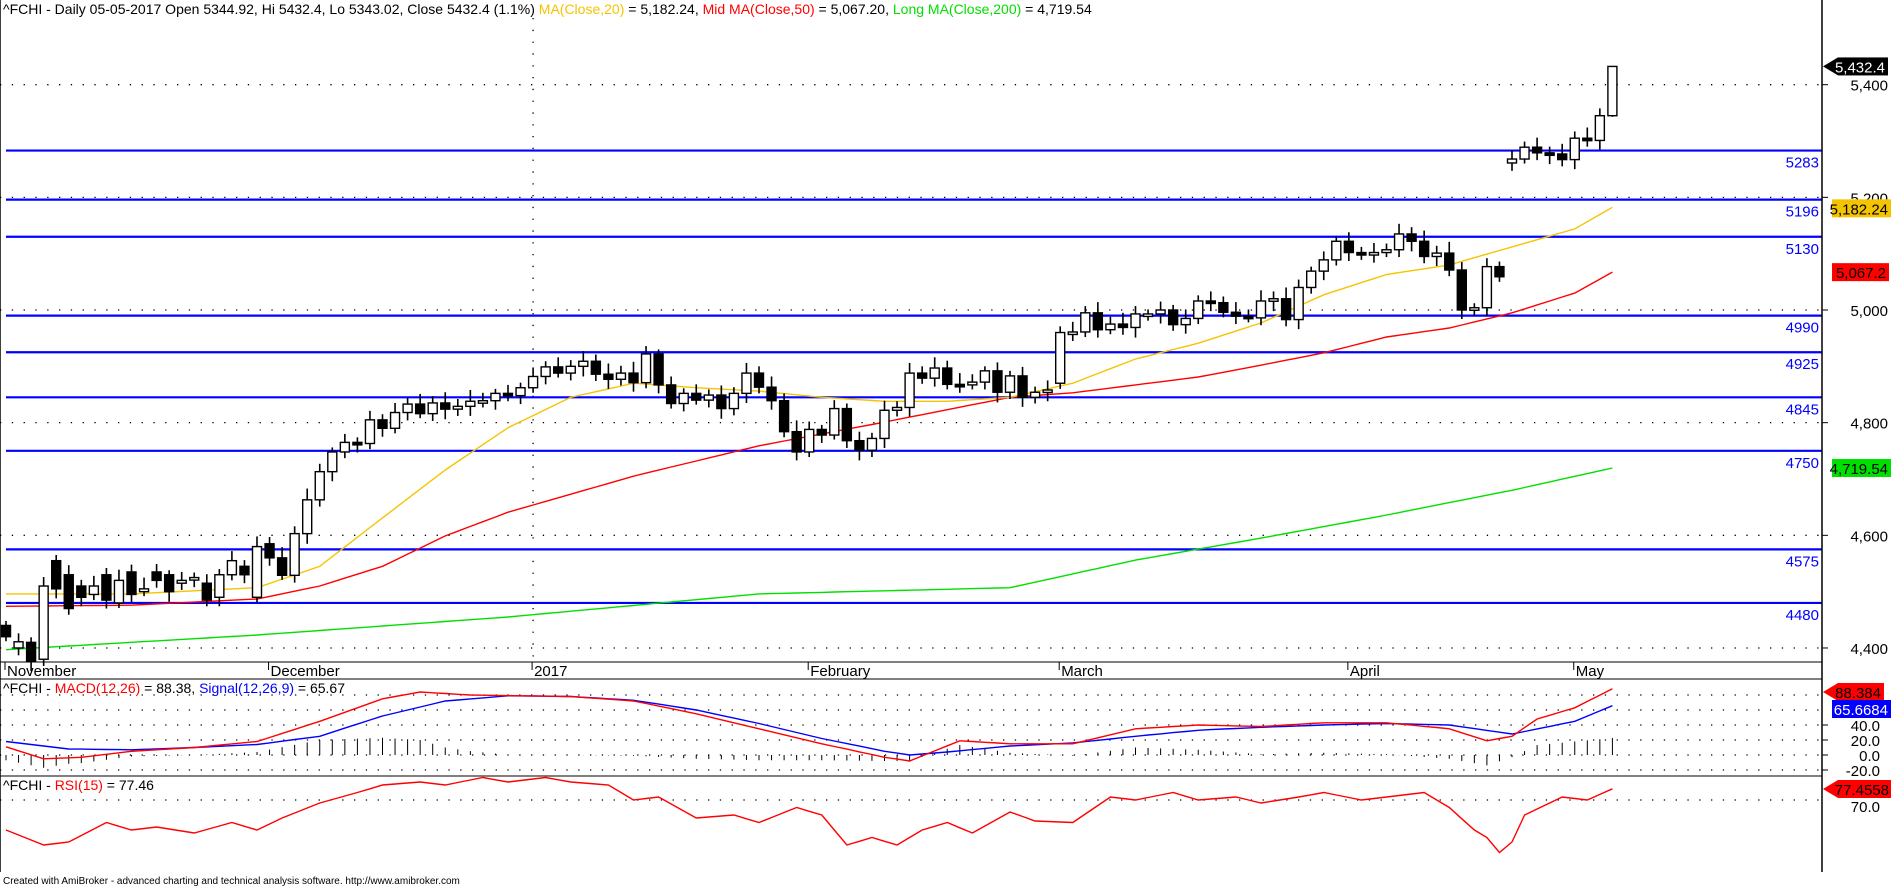 The width and height of the screenshot is (1891, 888). I want to click on date-axis-label: 2017, so click(550, 671).